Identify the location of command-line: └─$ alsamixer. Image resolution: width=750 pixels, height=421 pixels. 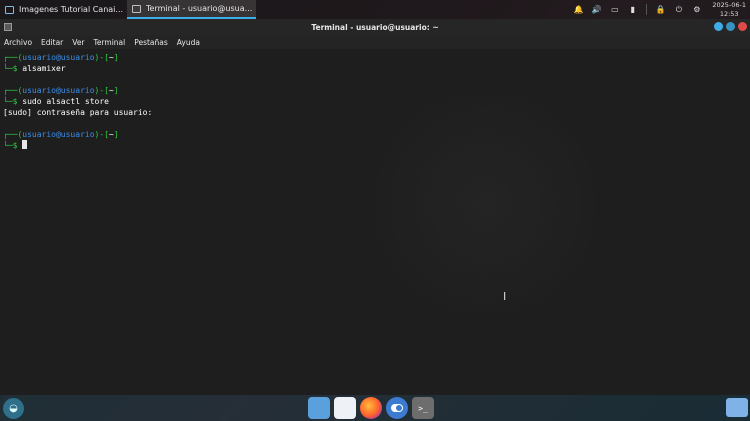
(376, 68).